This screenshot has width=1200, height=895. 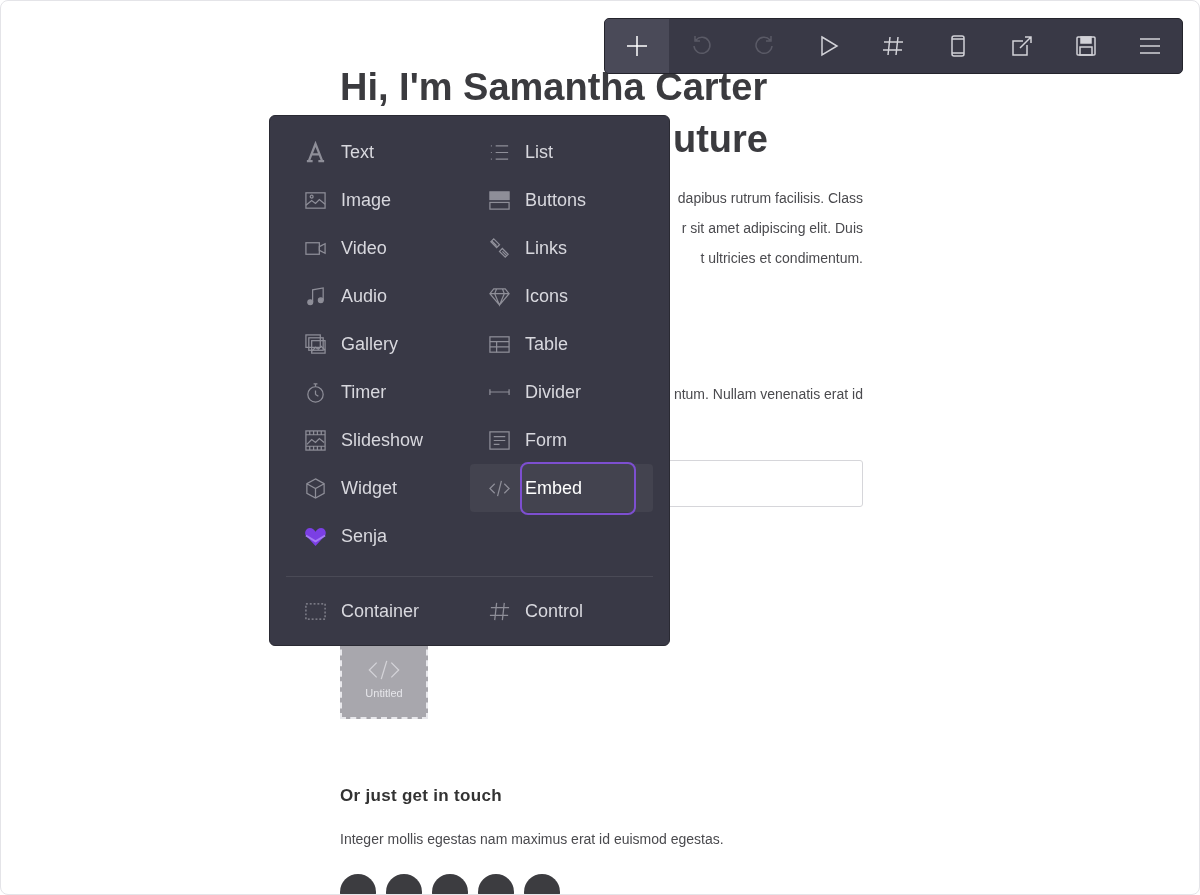 What do you see at coordinates (637, 46) in the screenshot?
I see `toolbar-button` at bounding box center [637, 46].